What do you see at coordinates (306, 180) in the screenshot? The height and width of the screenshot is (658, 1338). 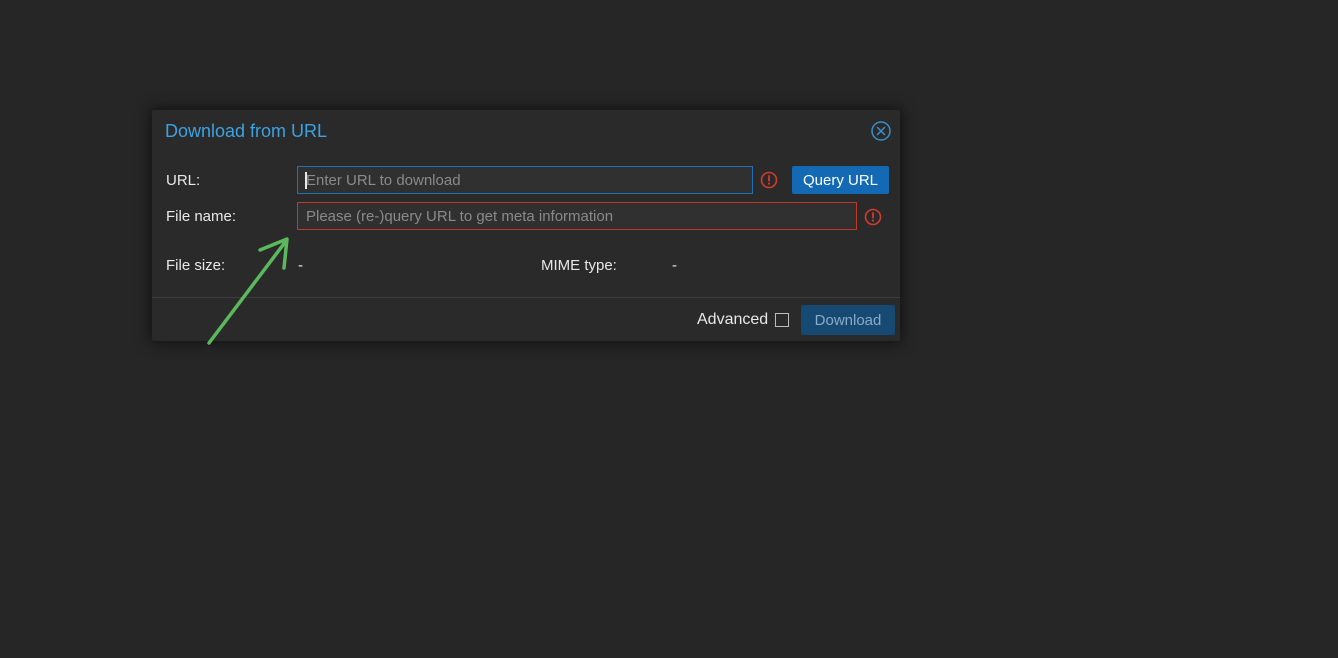 I see `text-cursor` at bounding box center [306, 180].